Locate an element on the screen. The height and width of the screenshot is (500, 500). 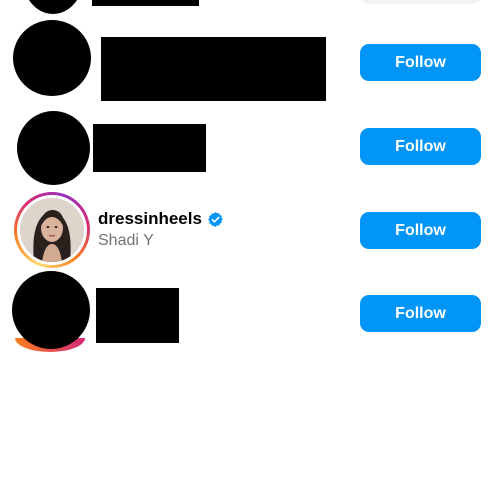
follow-button-partial is located at coordinates (420, 2).